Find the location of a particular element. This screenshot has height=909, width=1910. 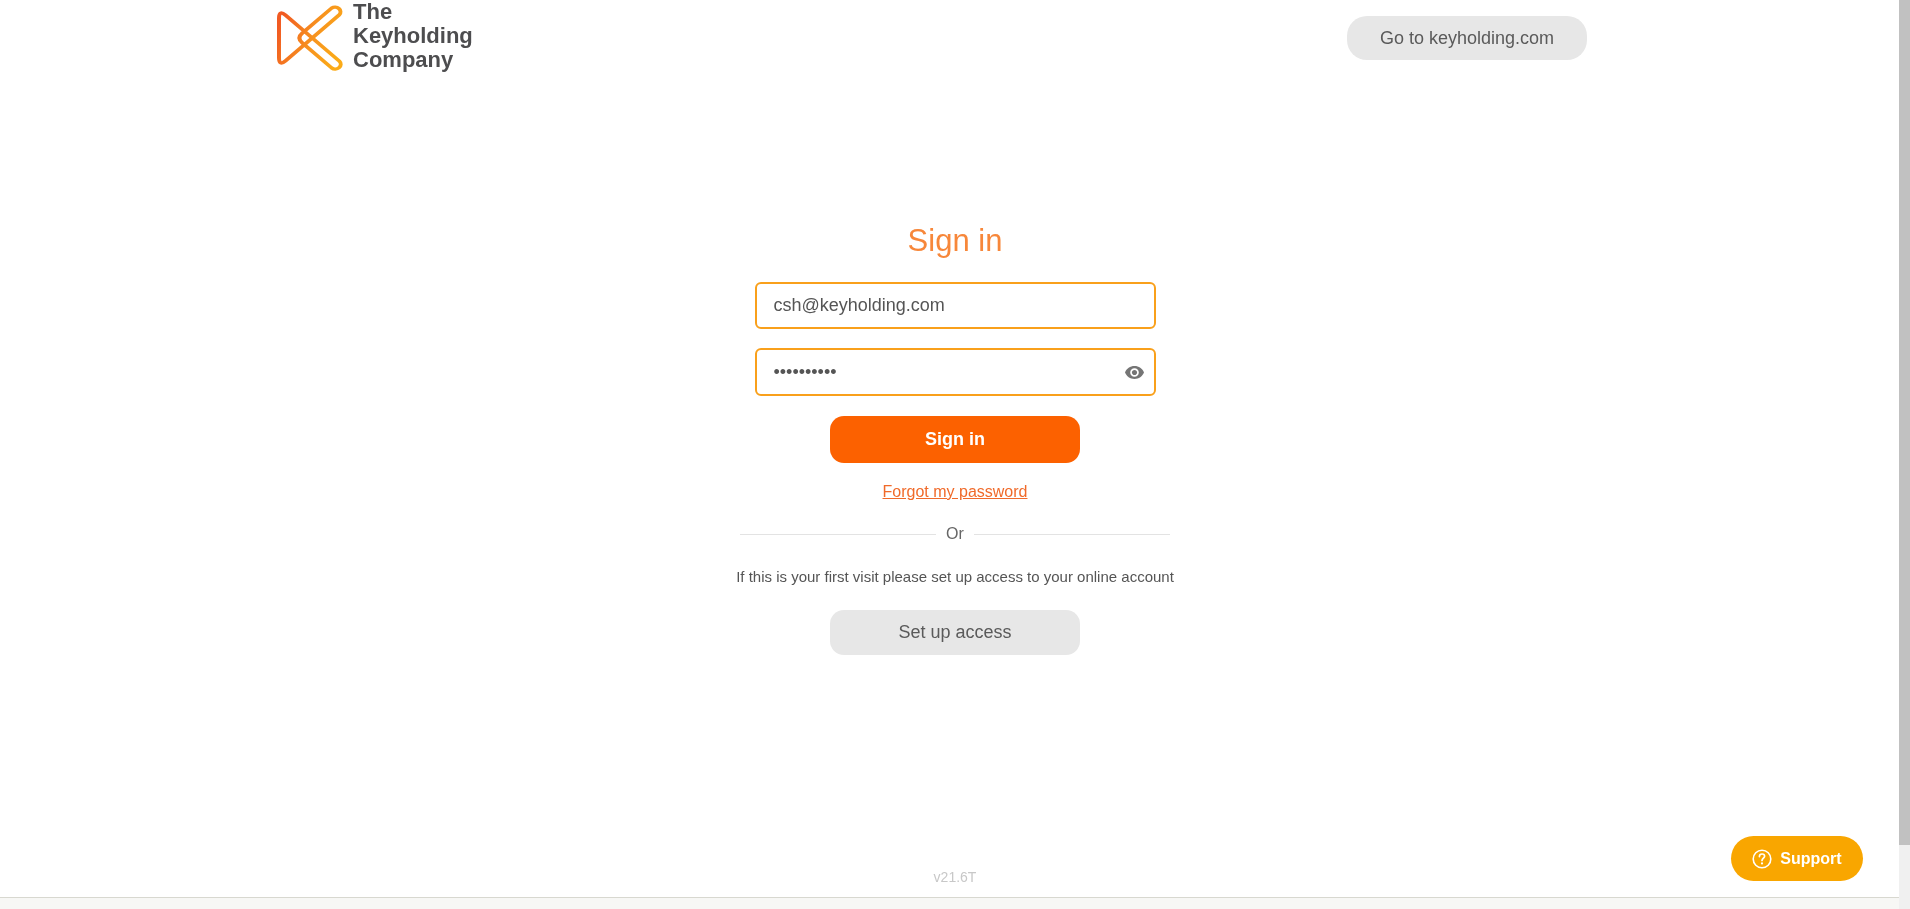

password-field: •••••••••• is located at coordinates (955, 372).